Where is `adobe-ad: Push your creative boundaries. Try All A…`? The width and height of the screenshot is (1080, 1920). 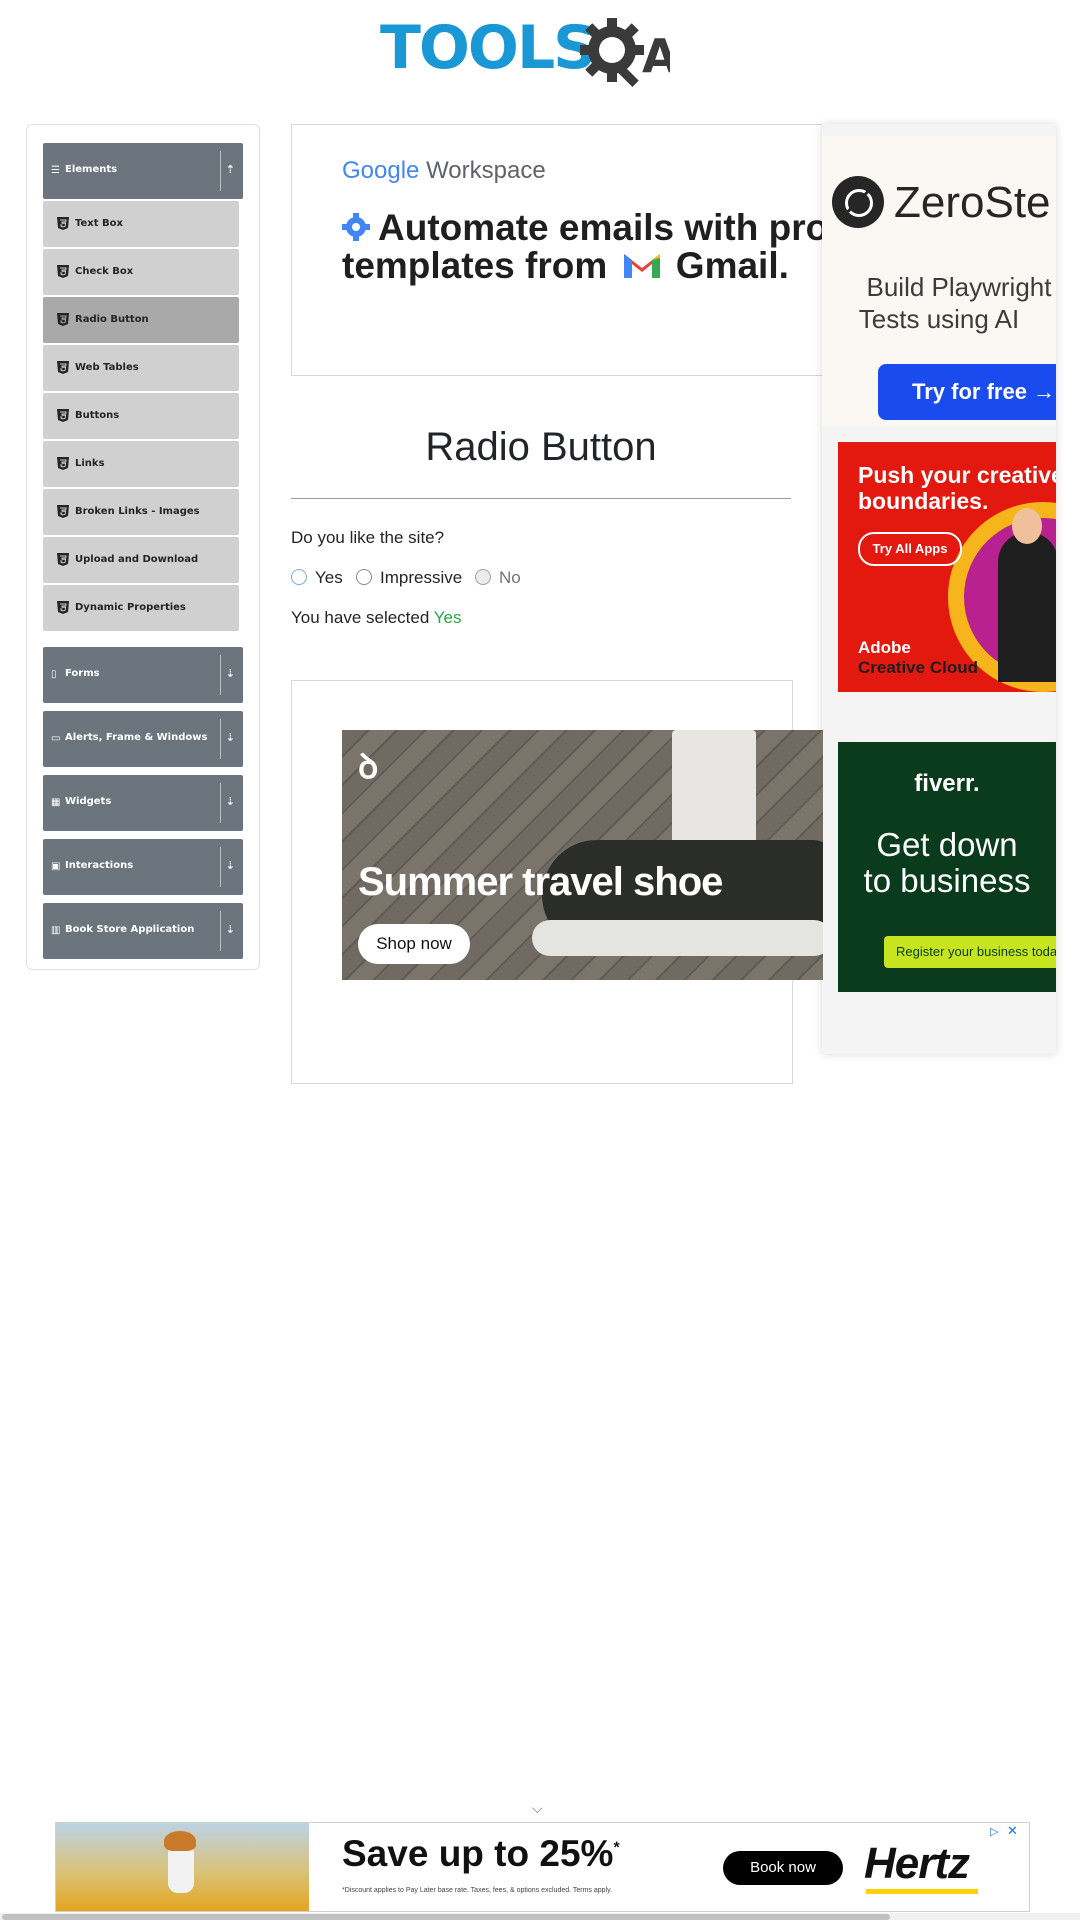
adobe-ad: Push your creative boundaries. Try All A… is located at coordinates (947, 567).